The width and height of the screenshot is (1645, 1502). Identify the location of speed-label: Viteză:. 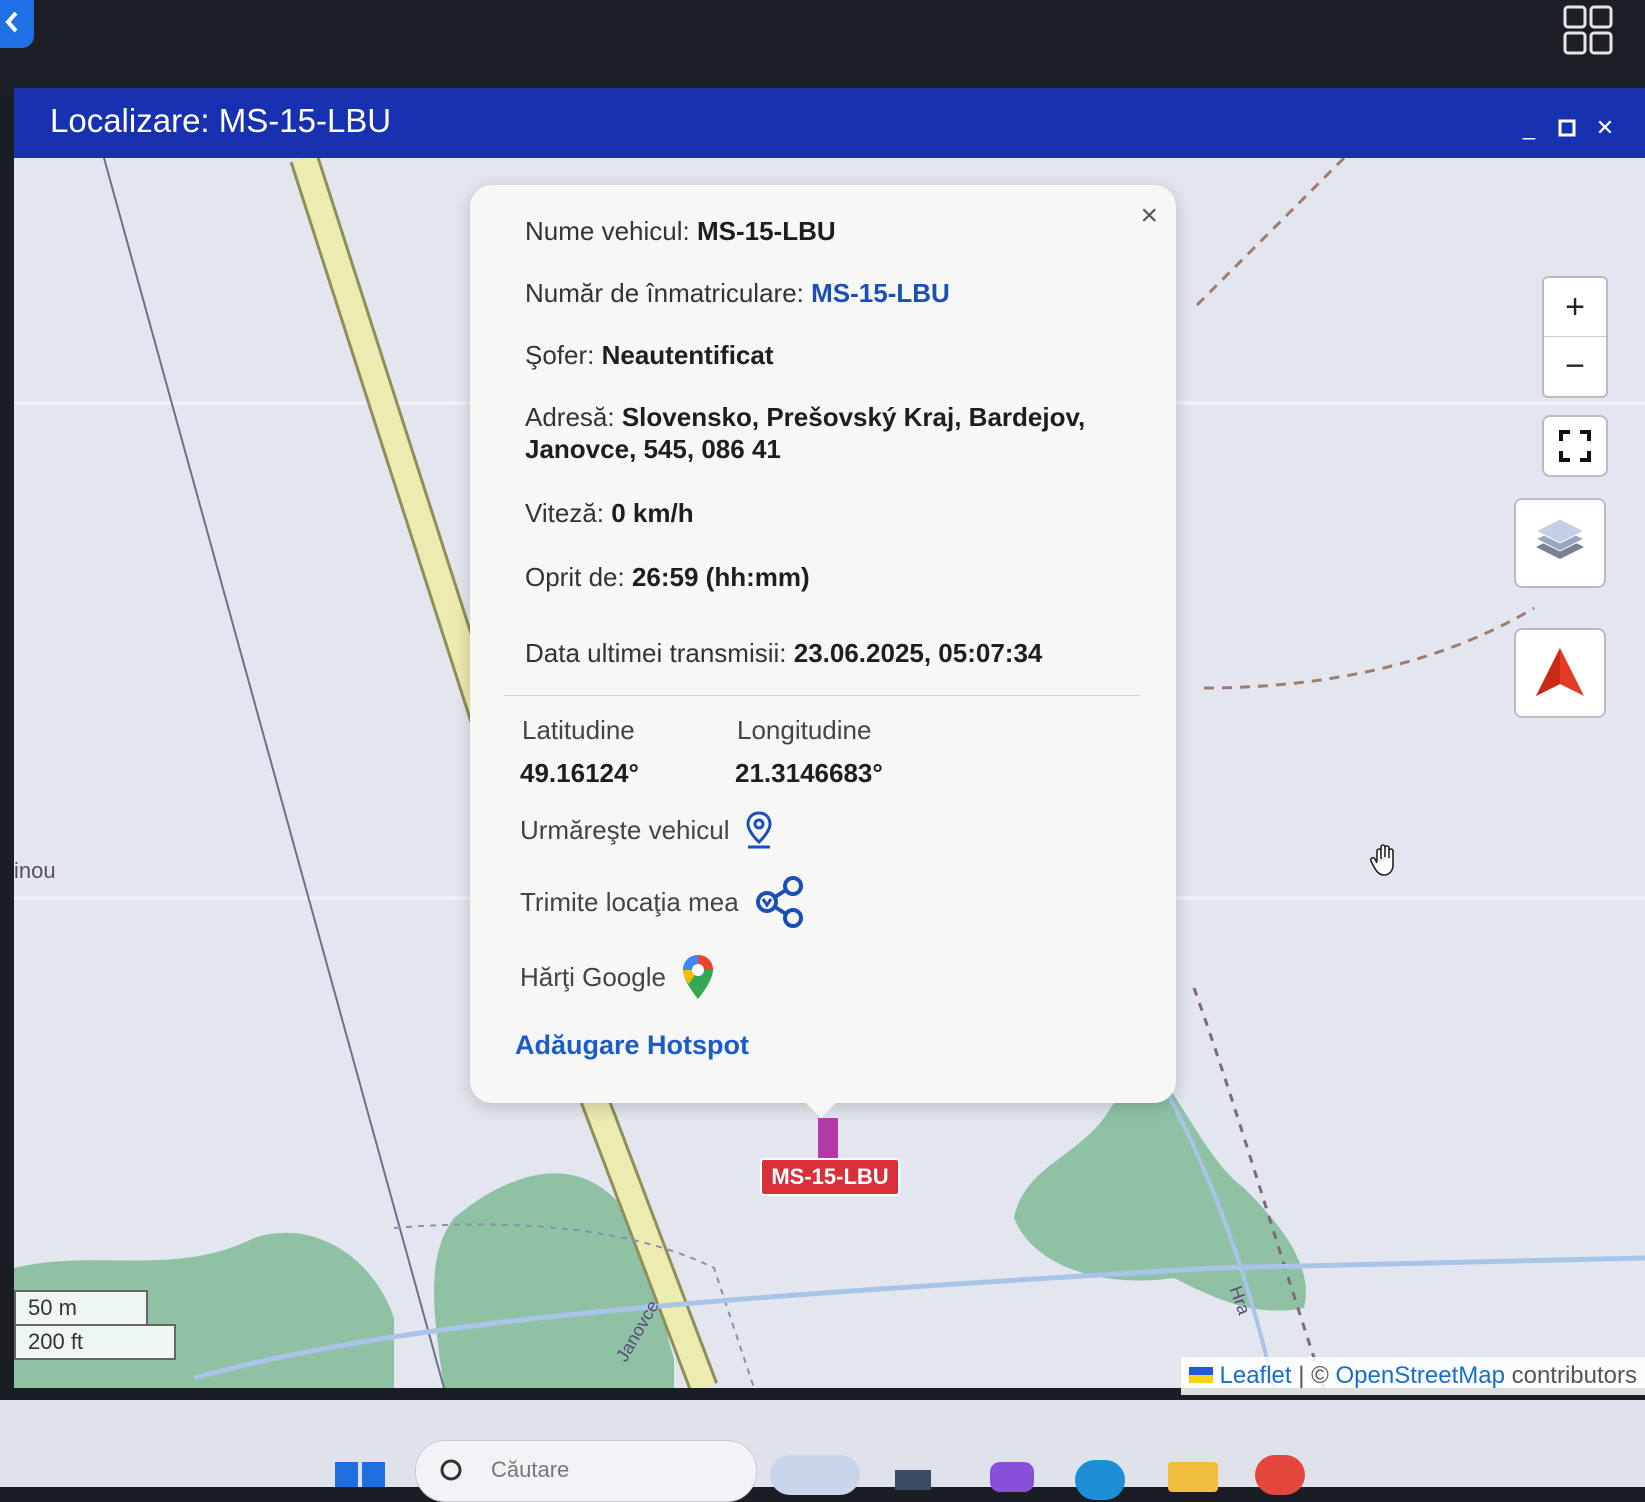
(568, 513).